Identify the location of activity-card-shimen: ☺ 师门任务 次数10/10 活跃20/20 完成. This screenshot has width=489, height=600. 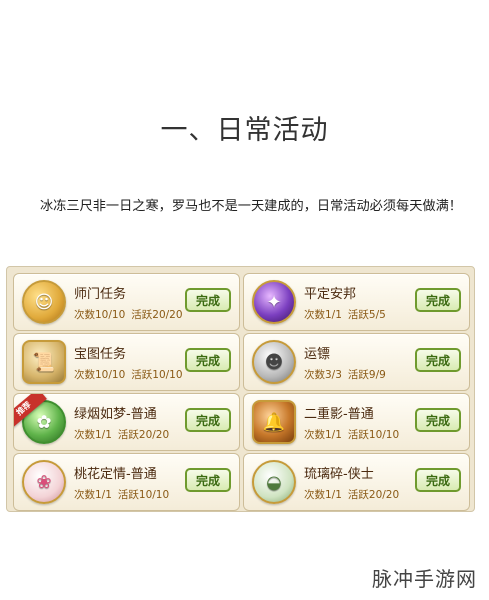
(126, 302).